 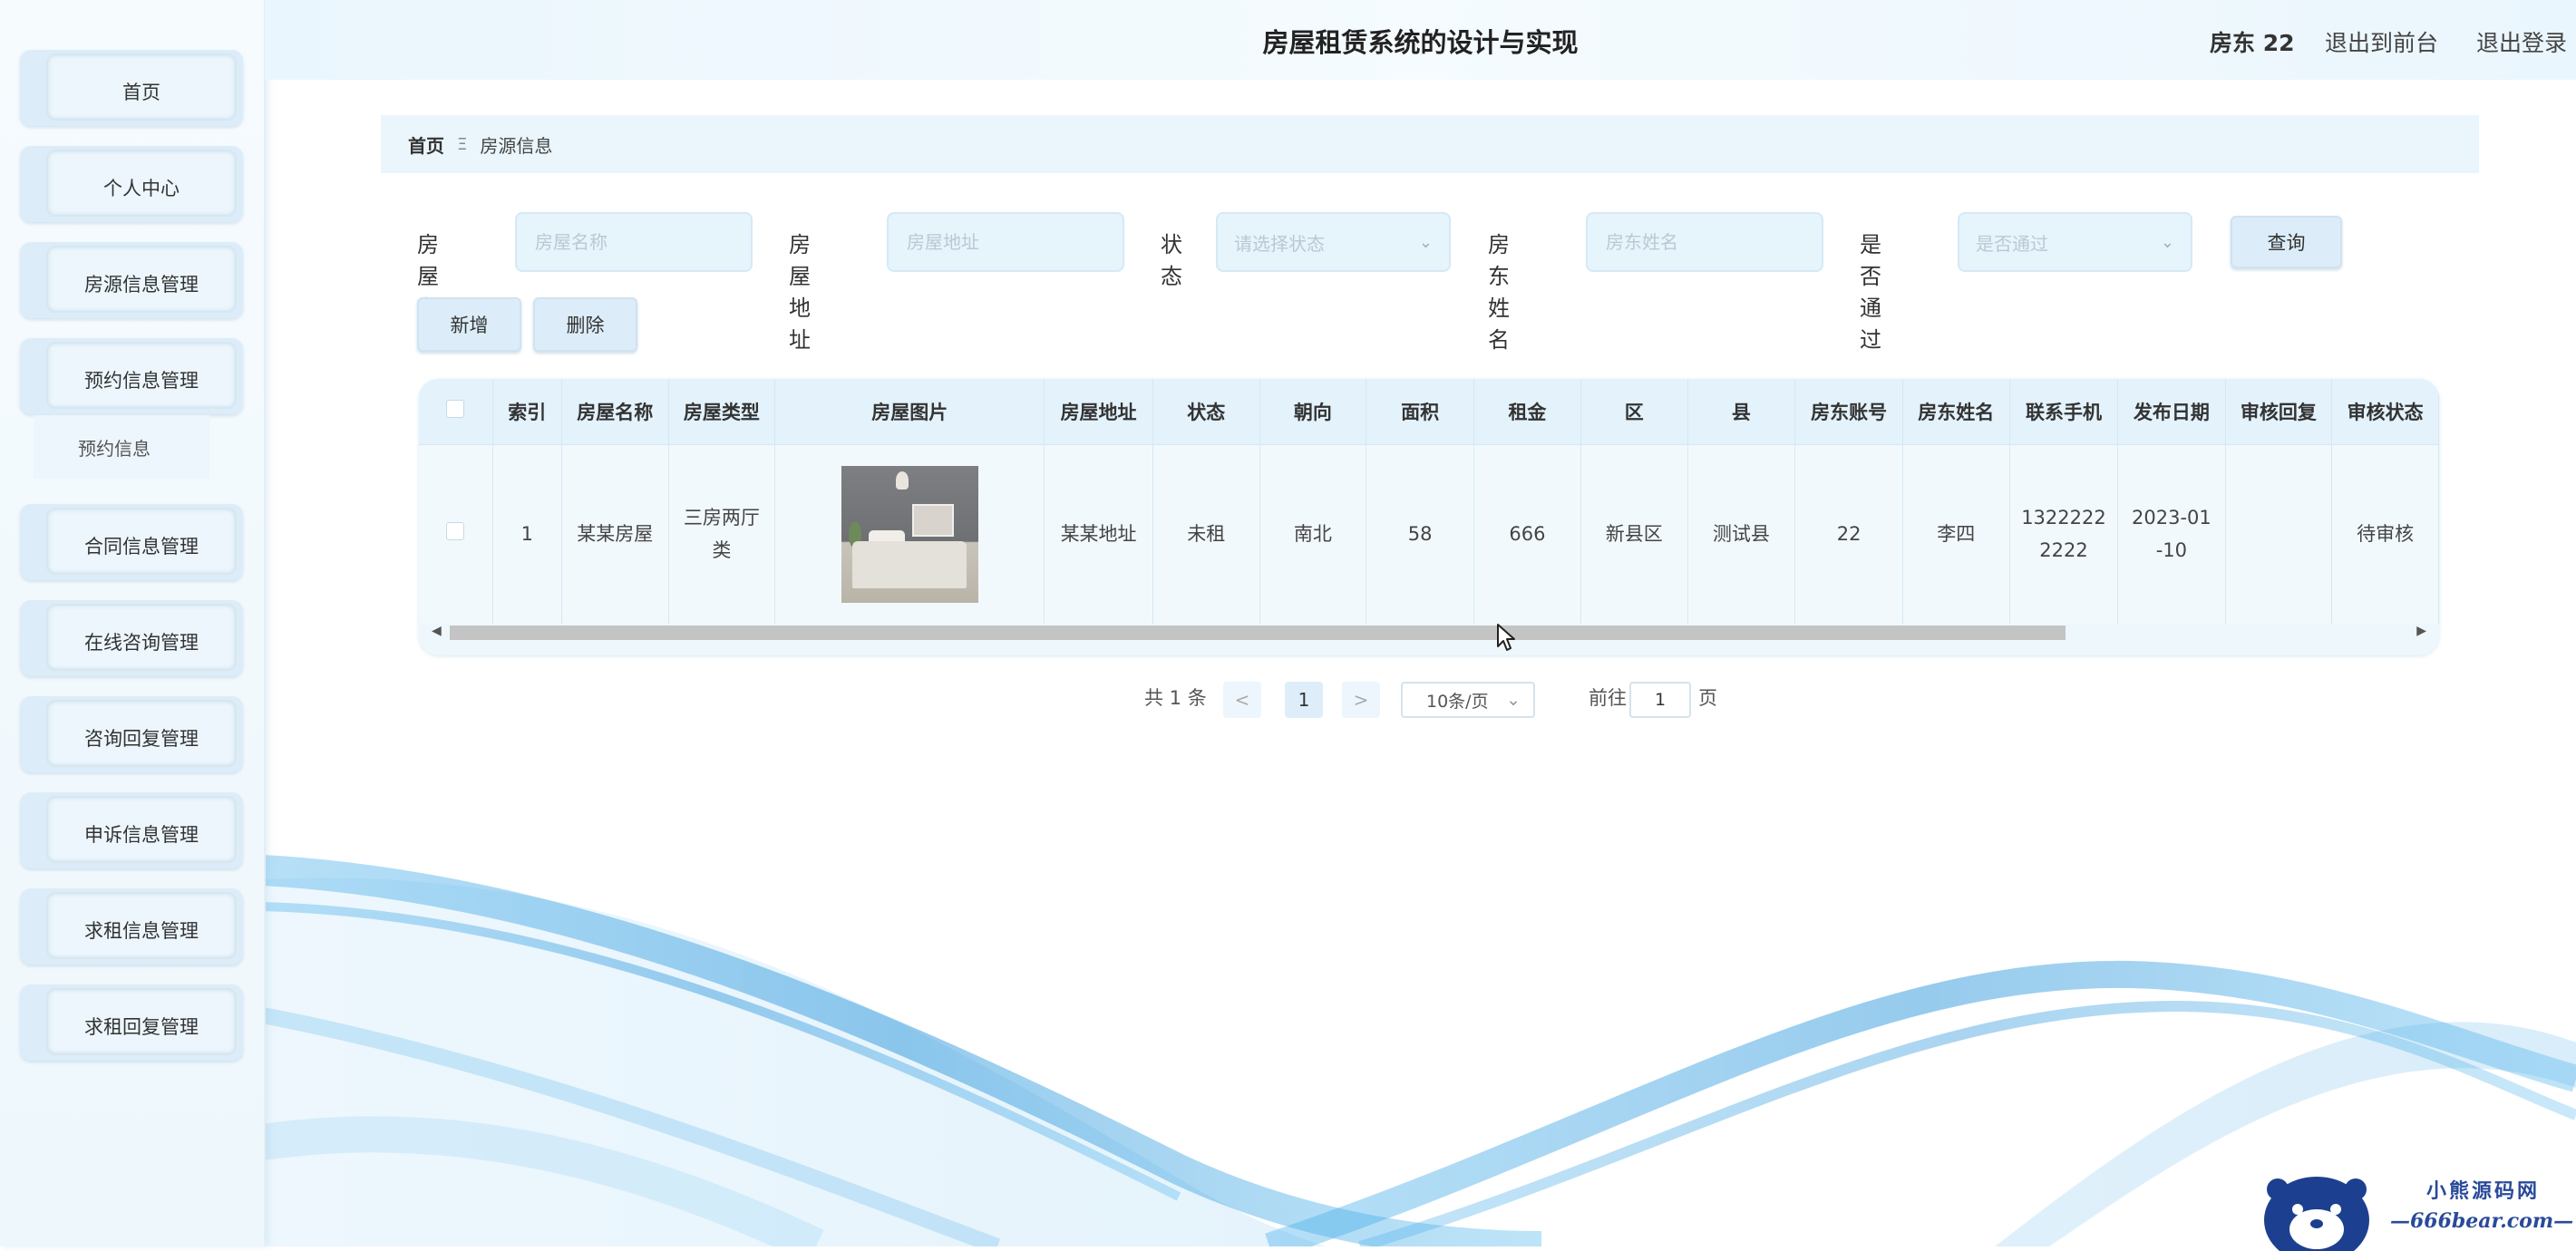 I want to click on page-suffix-label: 页, so click(x=1707, y=698).